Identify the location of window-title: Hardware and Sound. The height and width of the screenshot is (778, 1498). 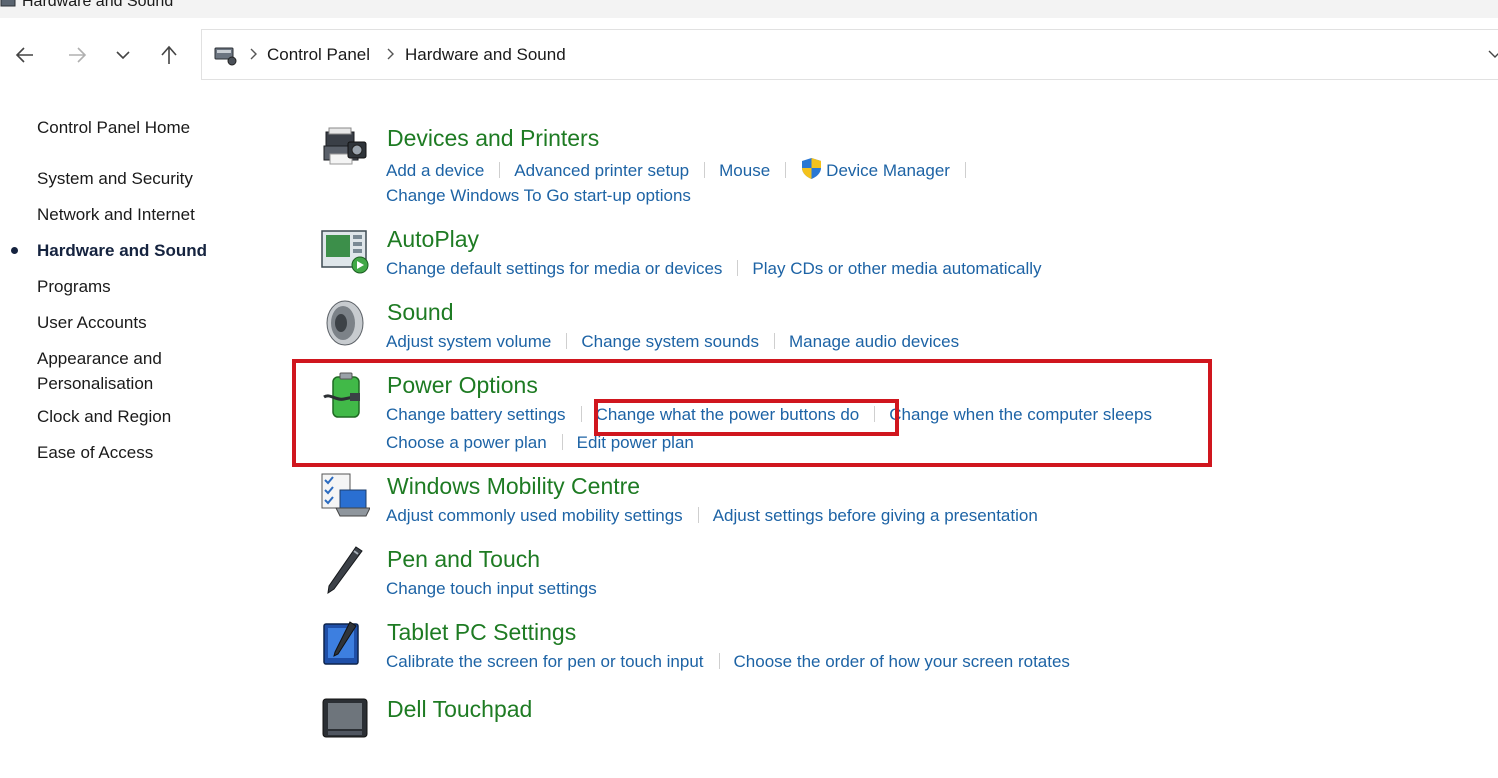
(98, 5).